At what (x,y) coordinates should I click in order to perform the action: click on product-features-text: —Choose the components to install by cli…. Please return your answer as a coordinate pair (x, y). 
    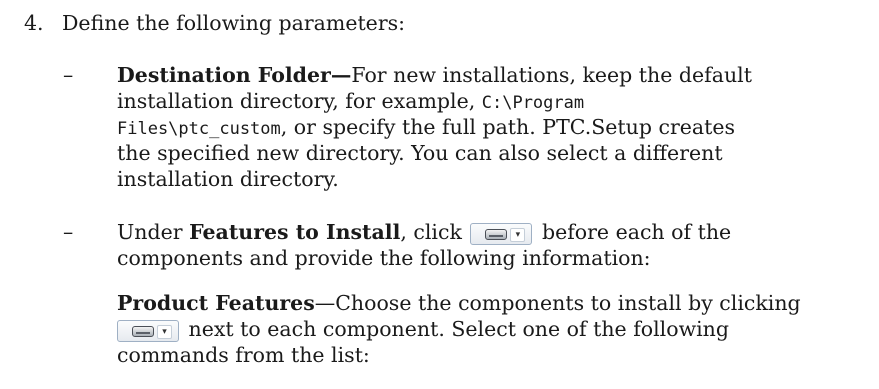
    Looking at the image, I should click on (557, 303).